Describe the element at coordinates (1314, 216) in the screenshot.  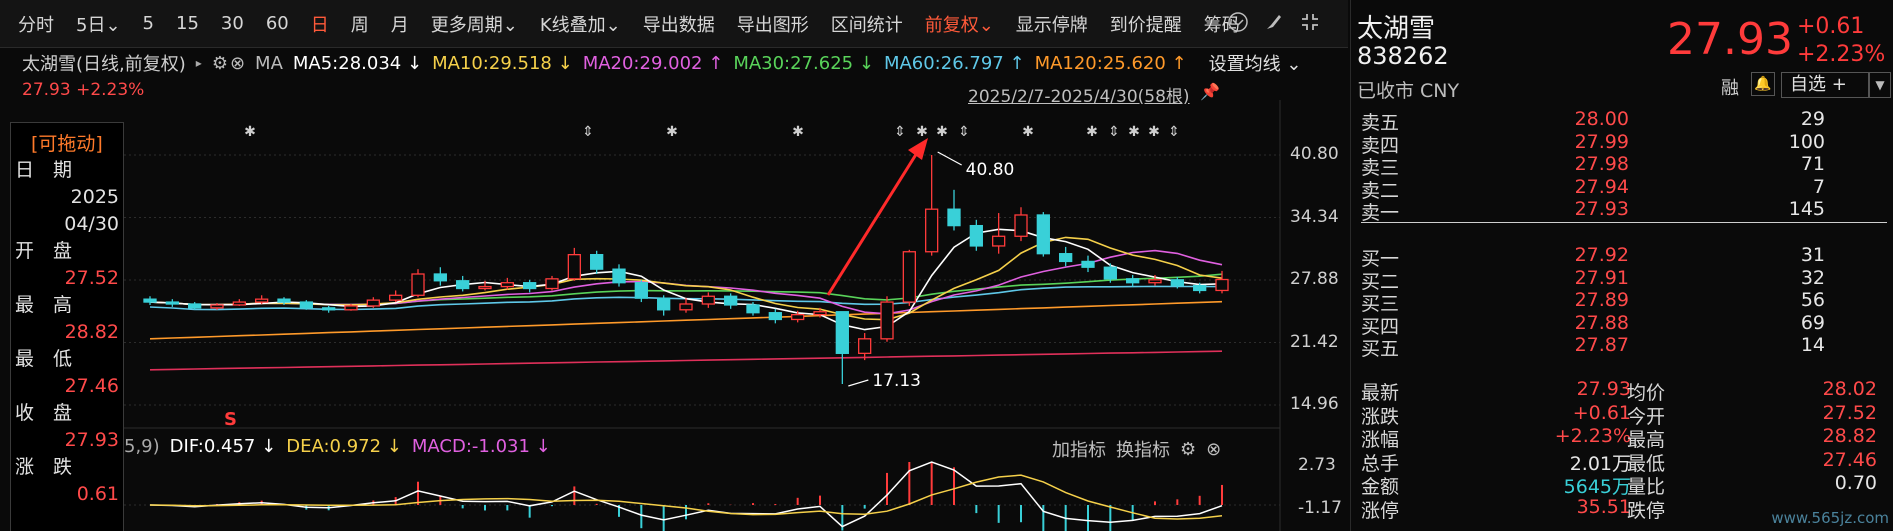
I see `y-tick-label: 34.34` at that location.